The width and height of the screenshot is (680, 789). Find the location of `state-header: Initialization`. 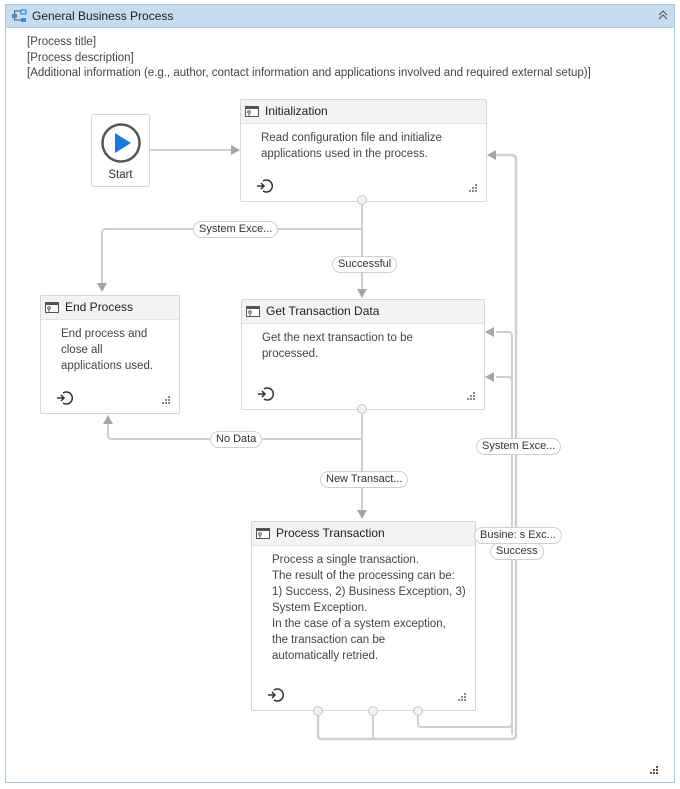

state-header: Initialization is located at coordinates (363, 112).